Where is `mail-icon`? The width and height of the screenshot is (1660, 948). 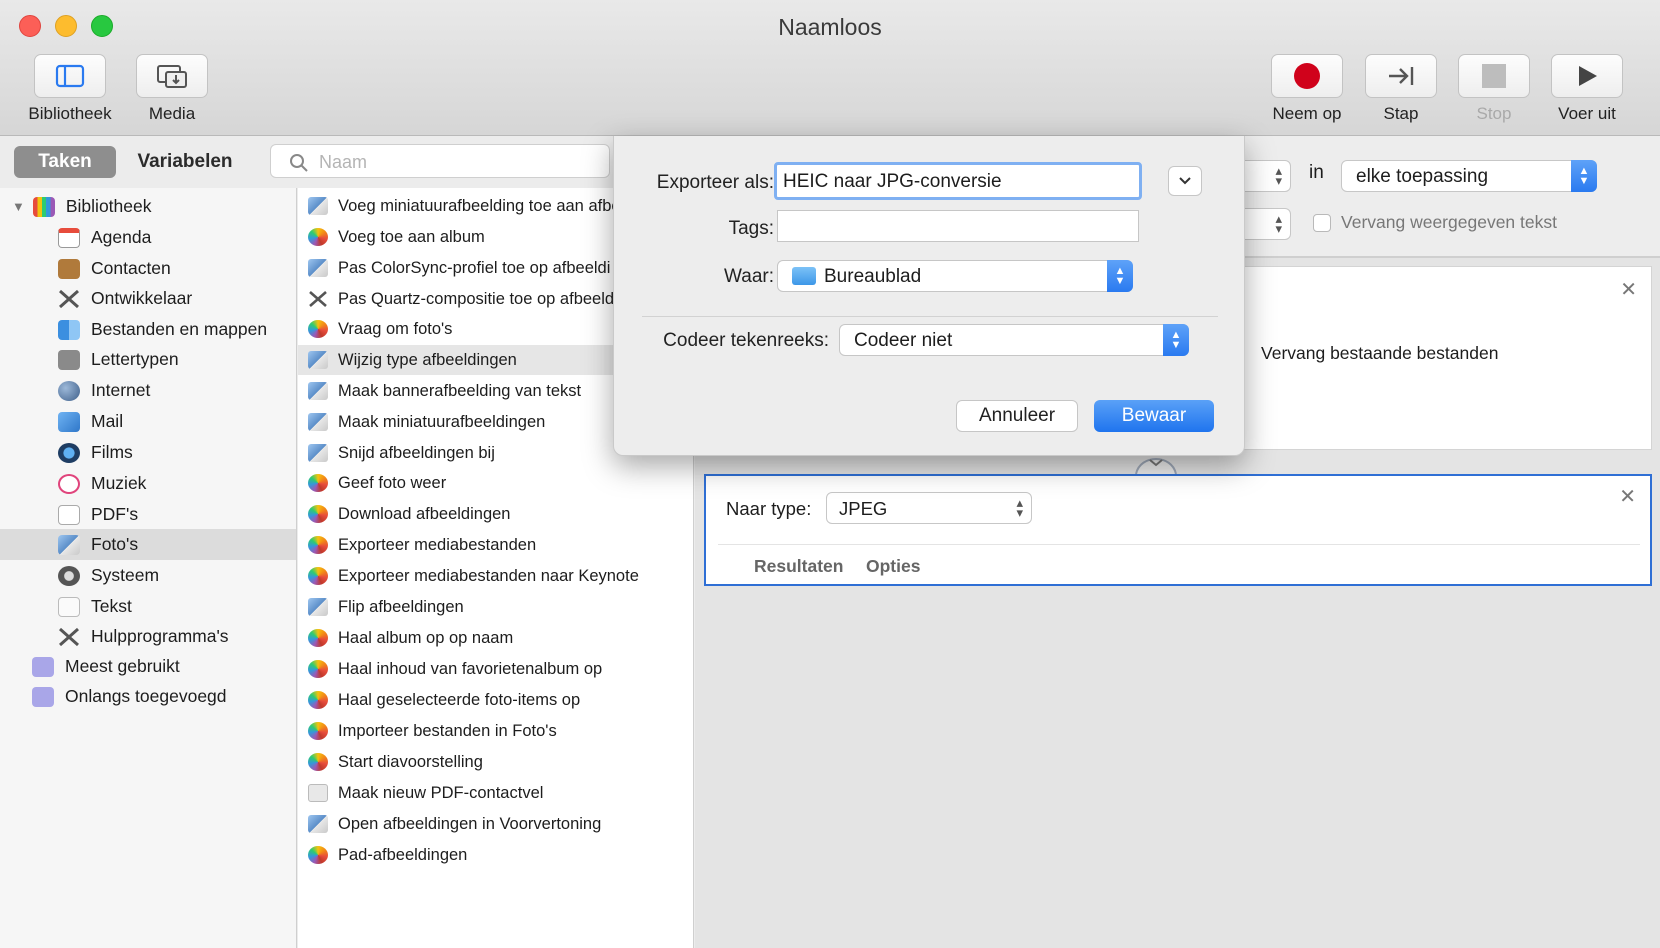 mail-icon is located at coordinates (69, 421).